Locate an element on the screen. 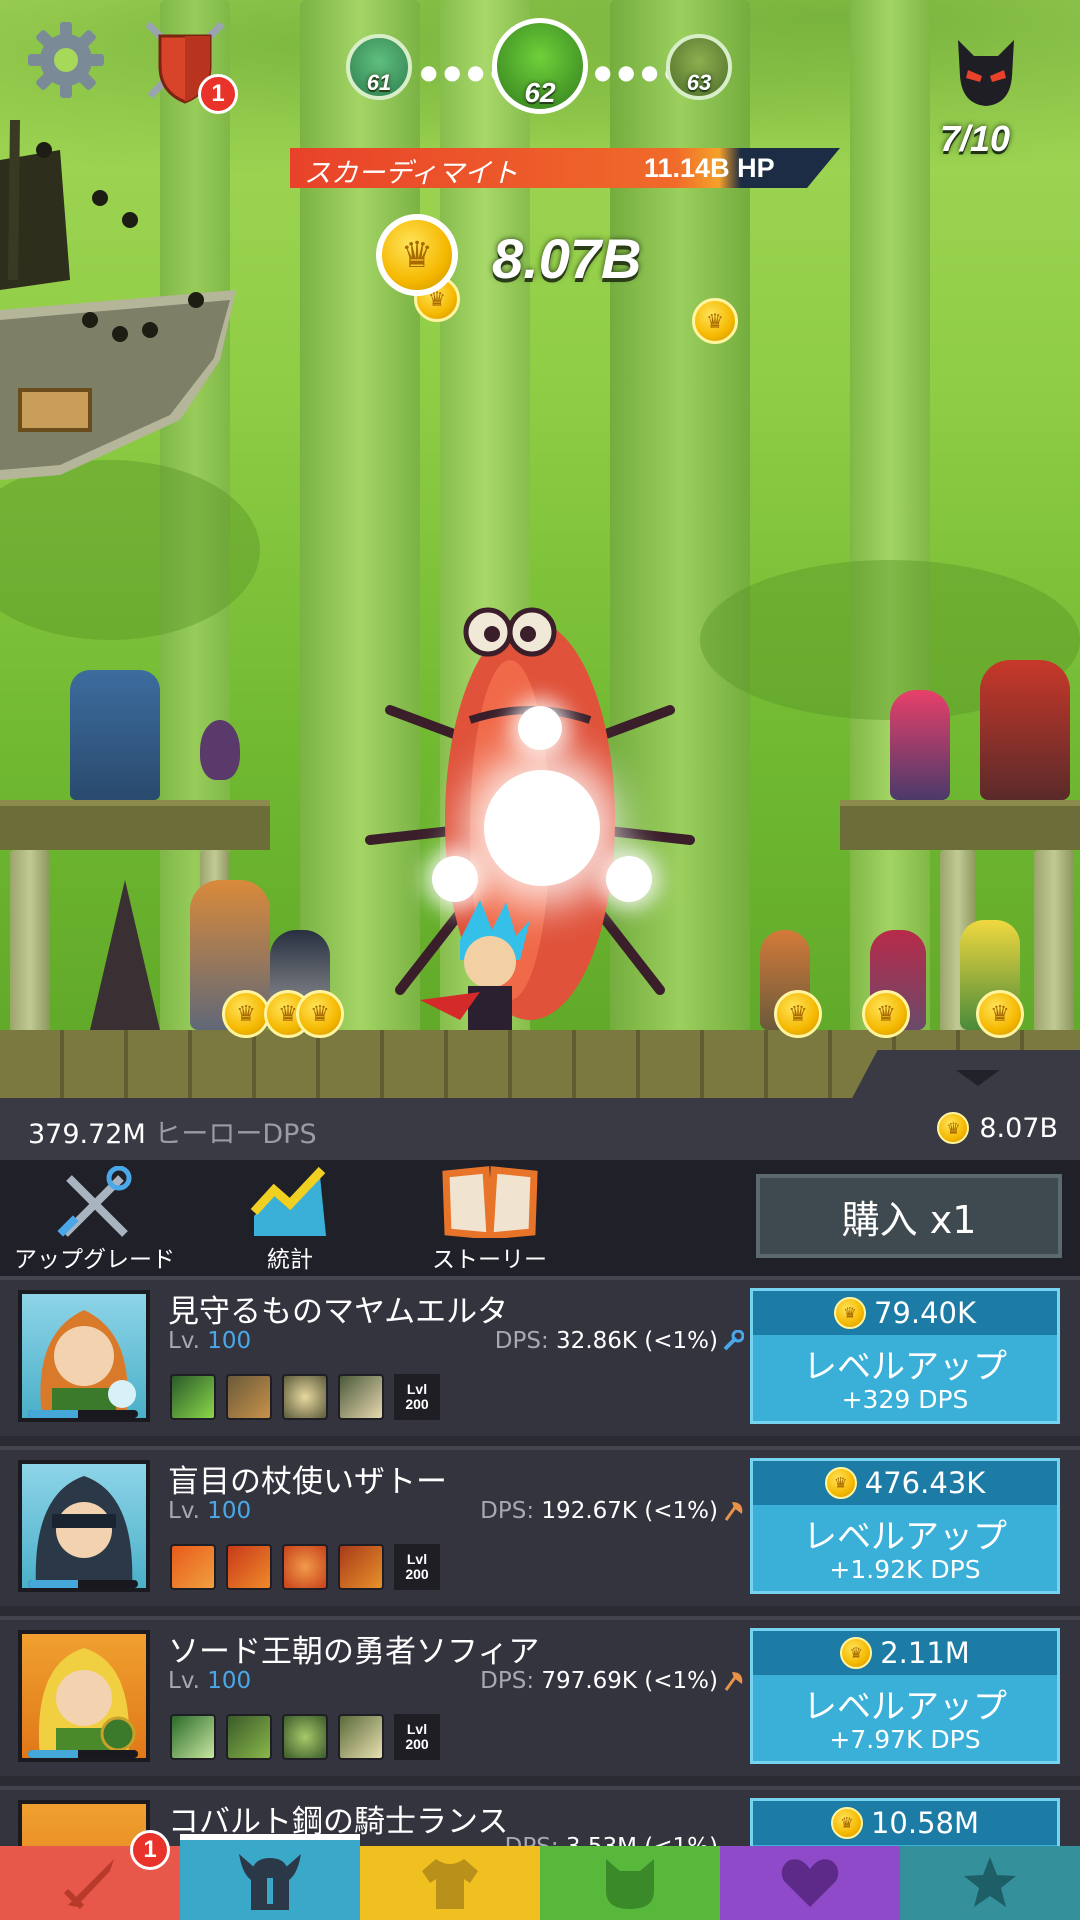  level-up-button: ♛ 79.40K レベルアップ +329 DPS is located at coordinates (905, 1356).